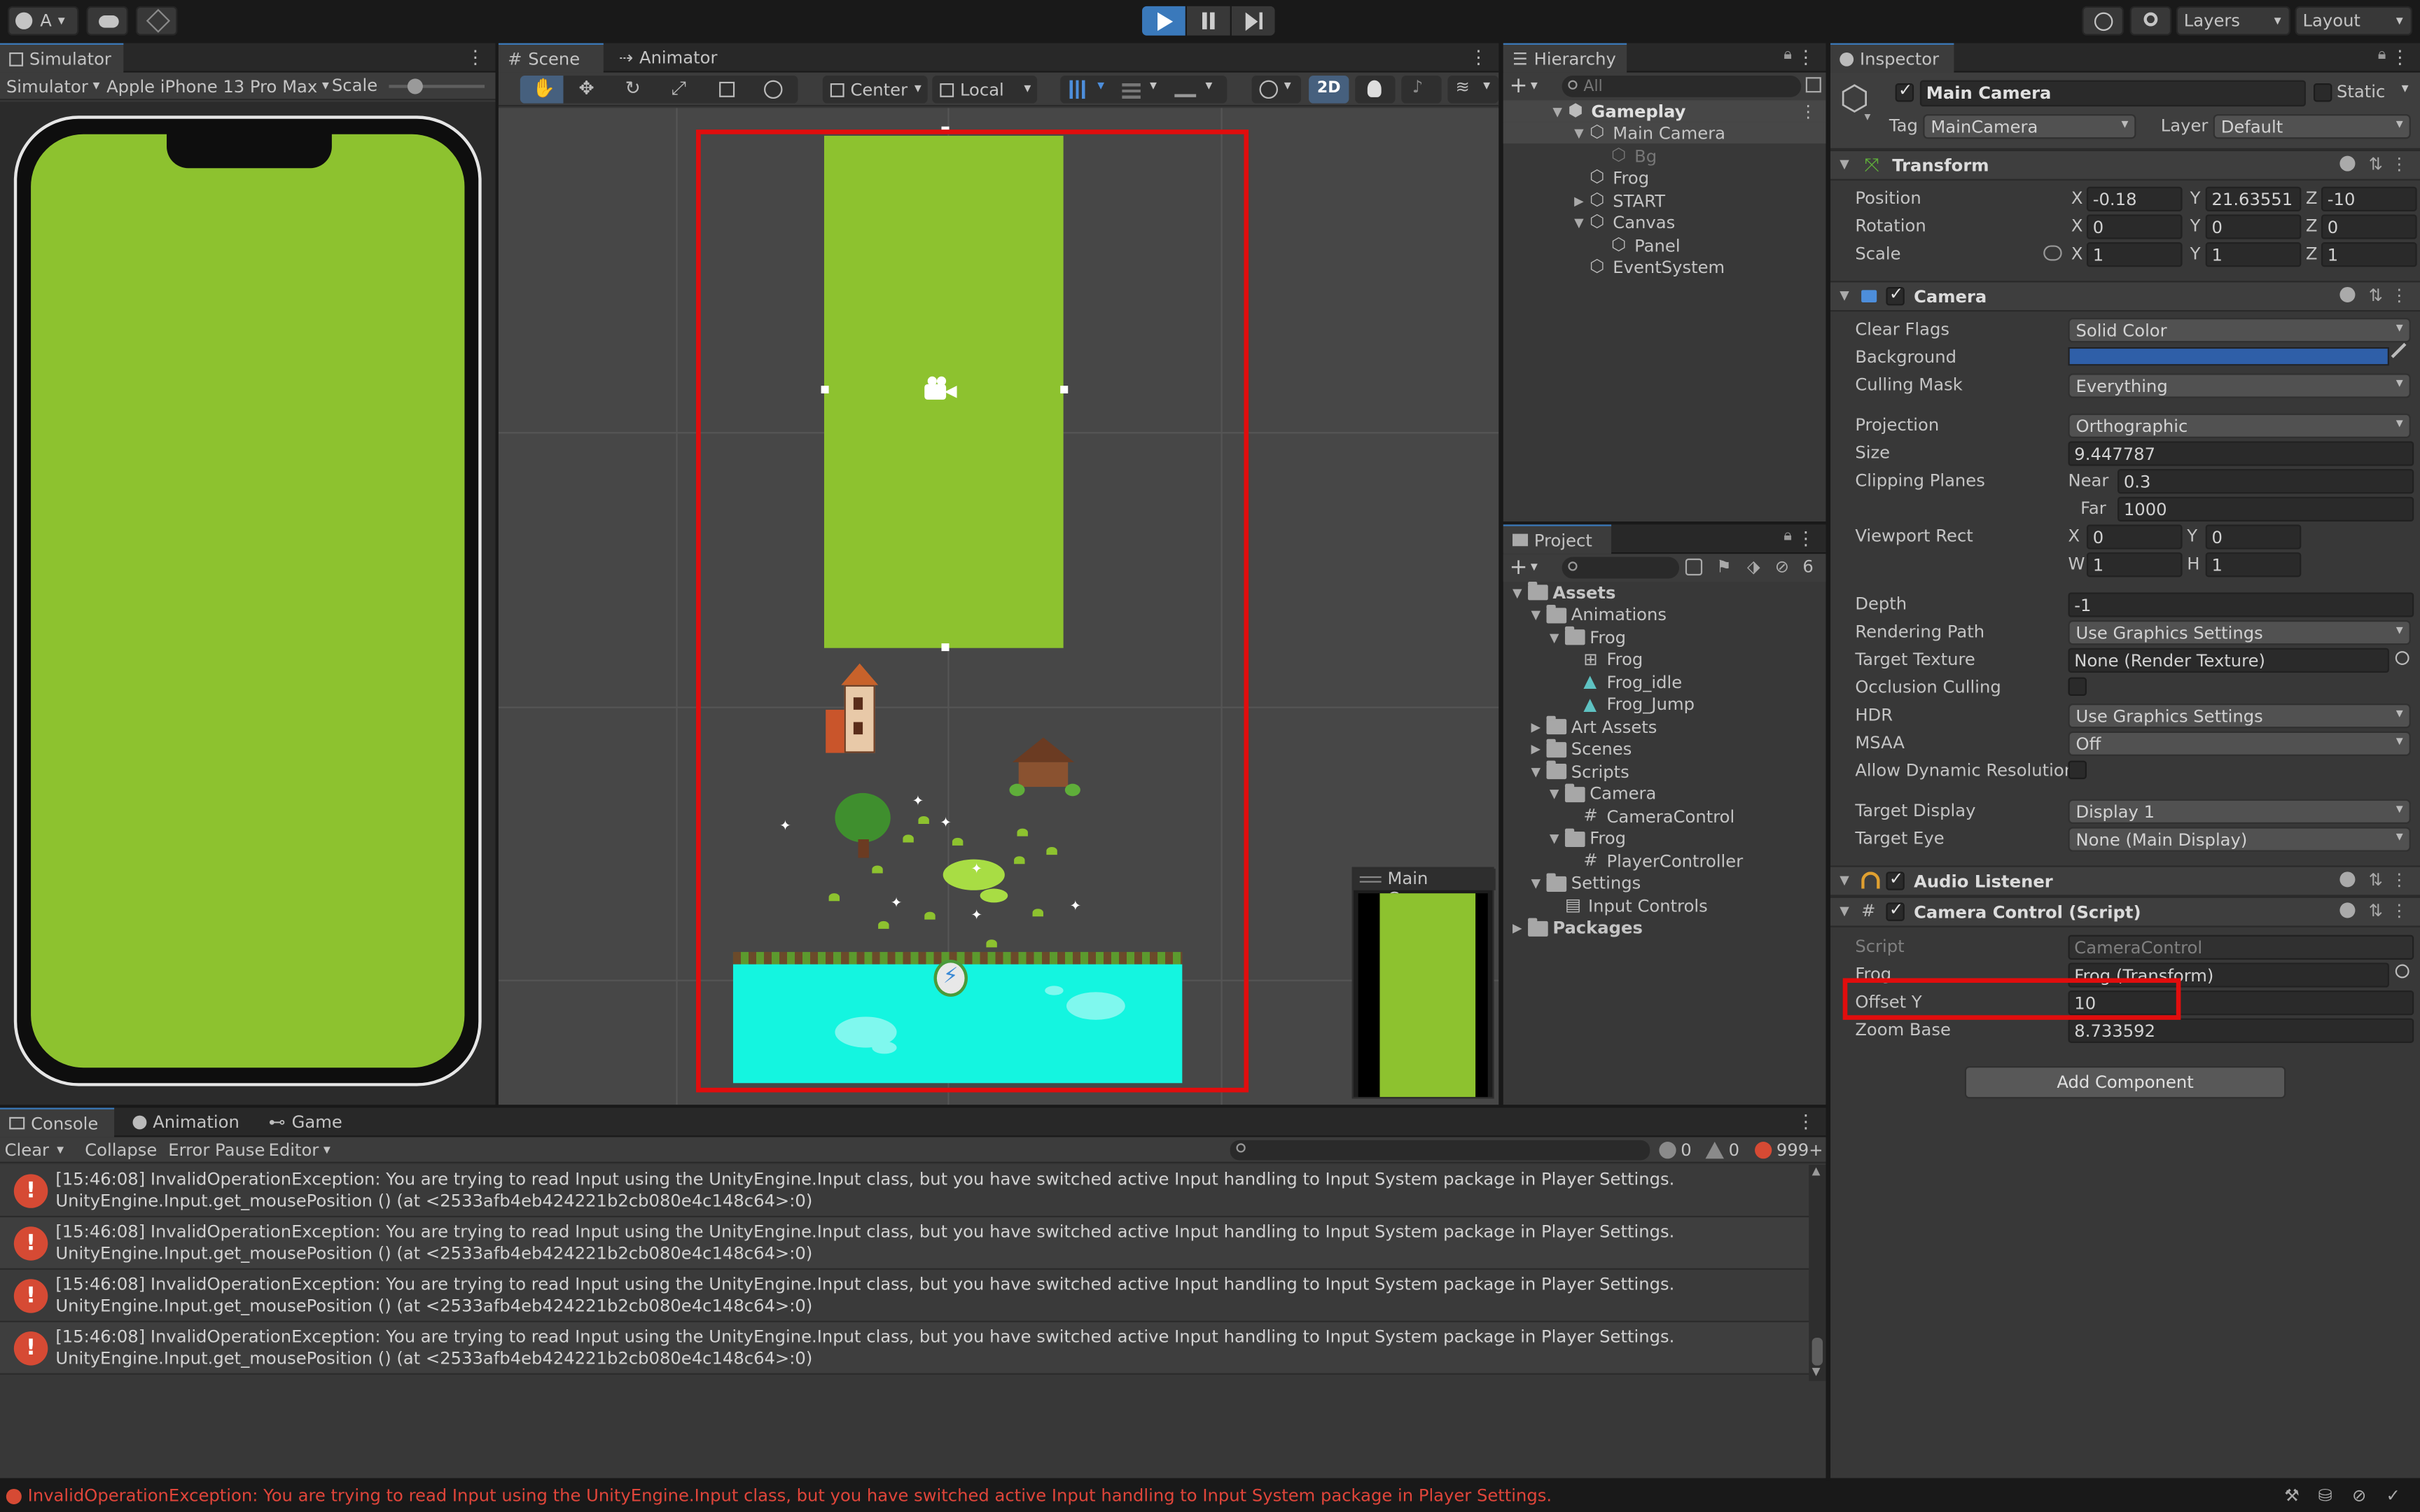 The height and width of the screenshot is (1512, 2420). Describe the element at coordinates (2393, 1496) in the screenshot. I see `settings-check-icon: ✓` at that location.